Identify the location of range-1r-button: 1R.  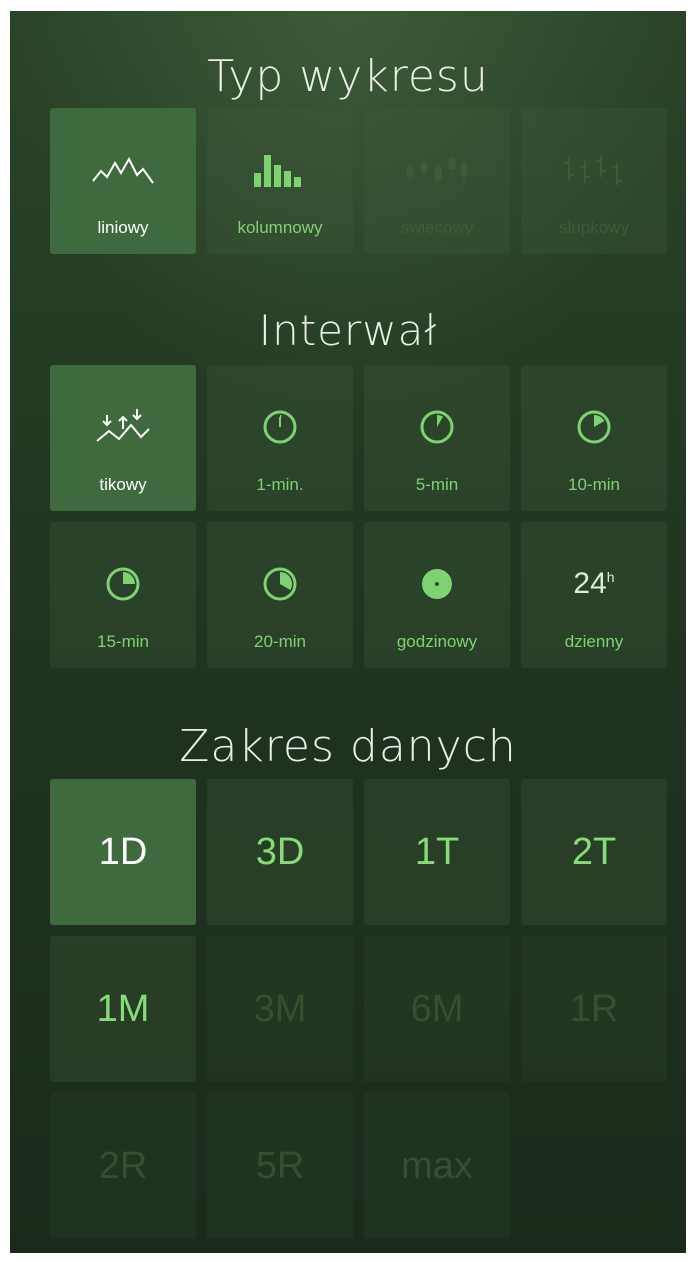
(594, 1009).